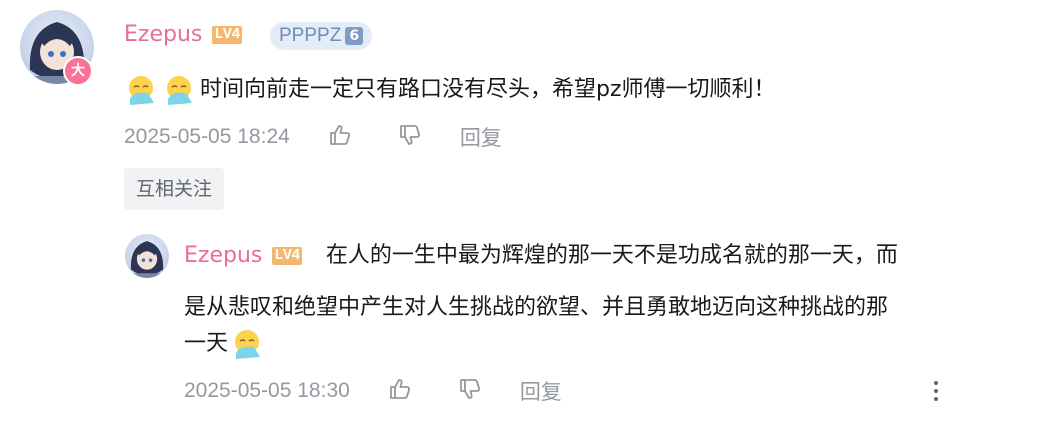 Image resolution: width=1061 pixels, height=436 pixels. I want to click on reply-time: 2025-05-05 18:30, so click(267, 390).